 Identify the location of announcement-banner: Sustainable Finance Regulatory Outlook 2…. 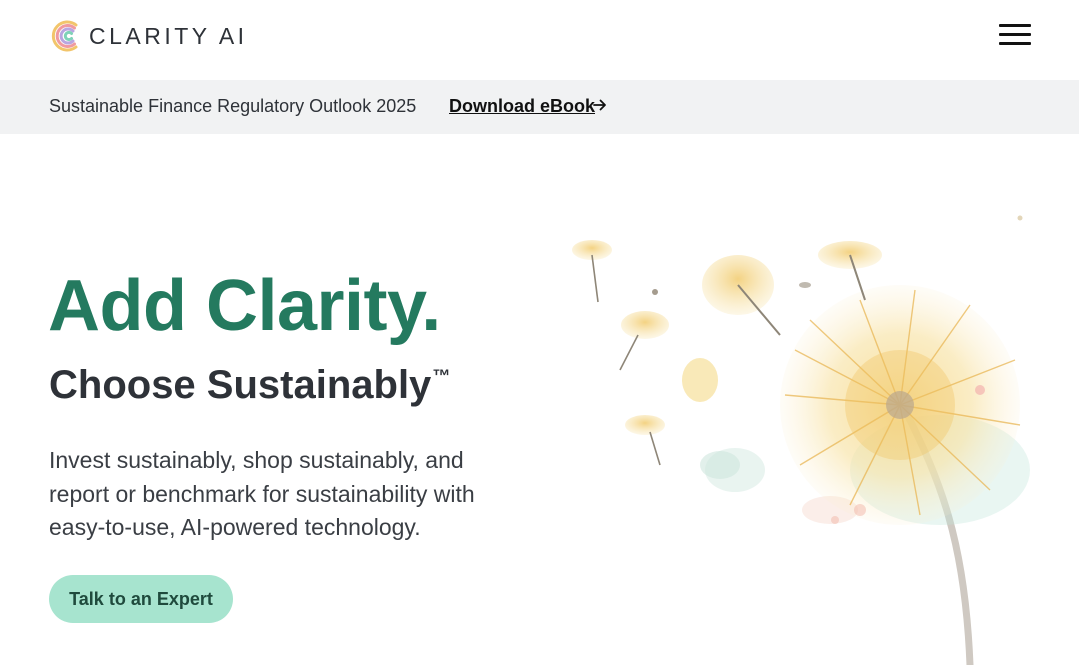
(539, 107).